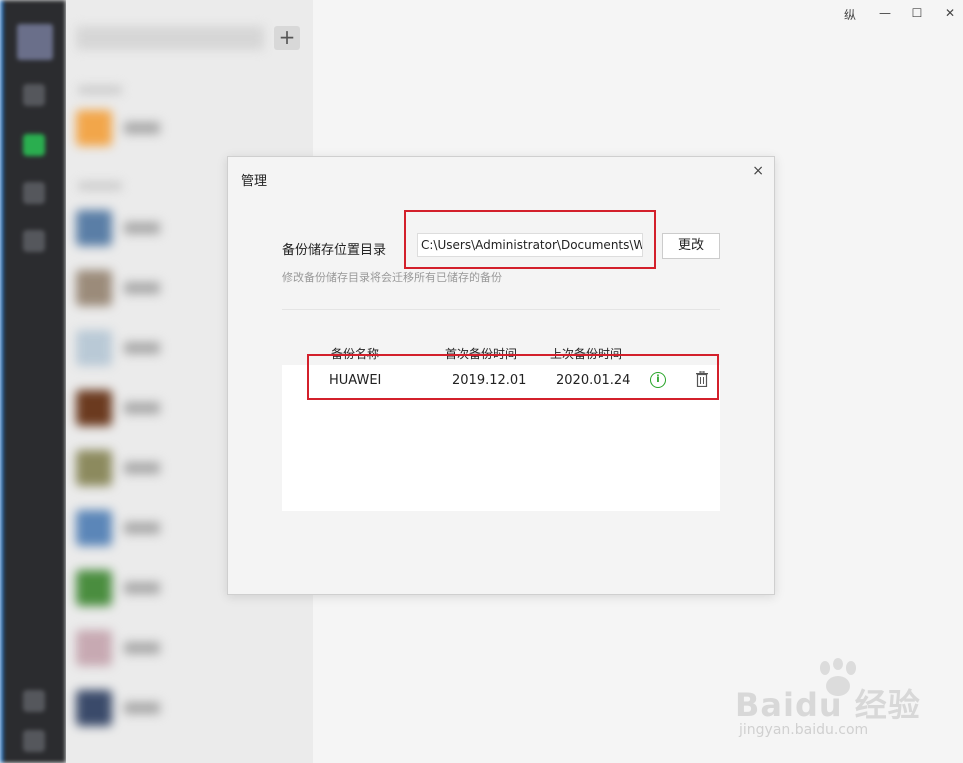  I want to click on highlight-box-row, so click(513, 377).